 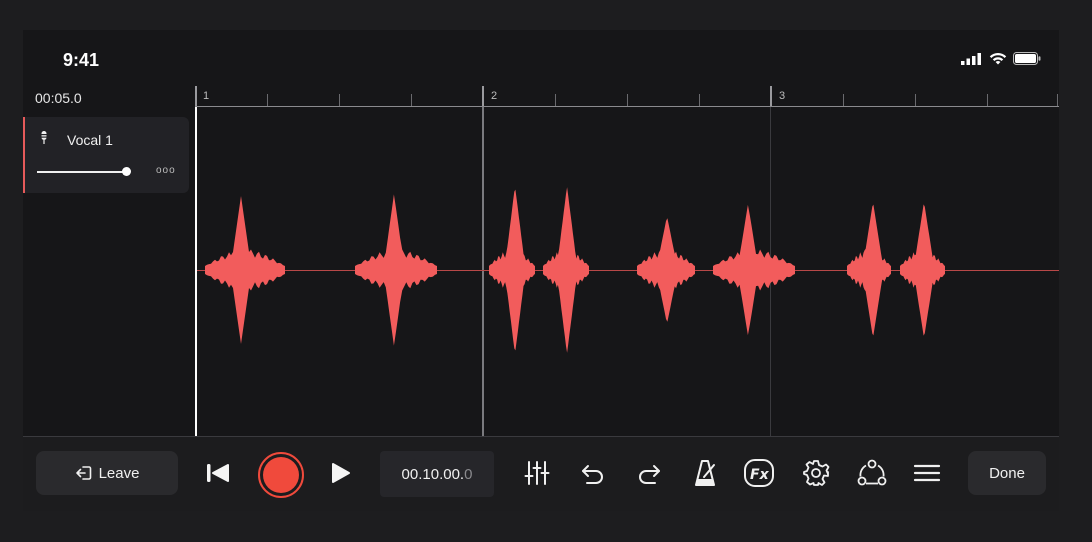 I want to click on mixer-button, so click(x=537, y=473).